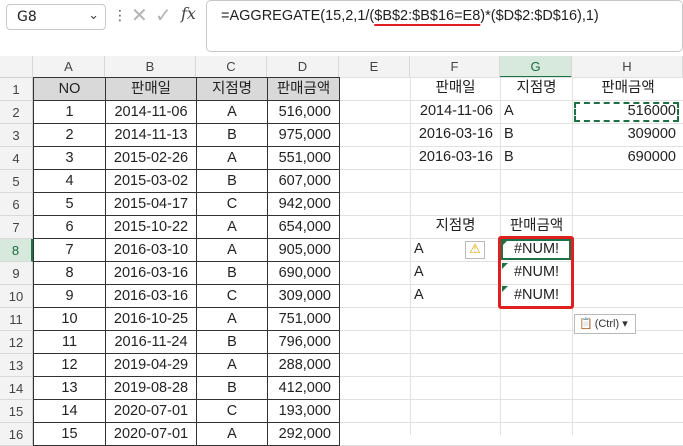 Image resolution: width=683 pixels, height=446 pixels. What do you see at coordinates (120, 16) in the screenshot?
I see `more-options-icon: ⋮` at bounding box center [120, 16].